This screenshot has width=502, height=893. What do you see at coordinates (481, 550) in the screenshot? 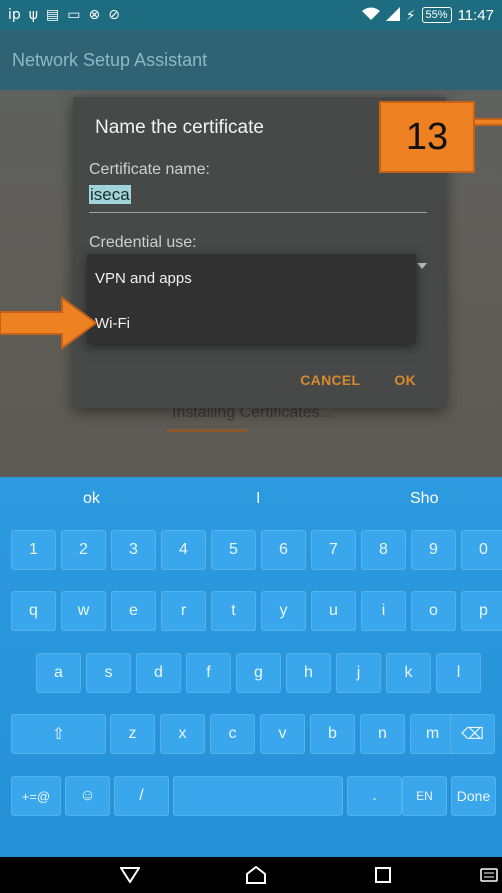
I see `key-0: 0` at bounding box center [481, 550].